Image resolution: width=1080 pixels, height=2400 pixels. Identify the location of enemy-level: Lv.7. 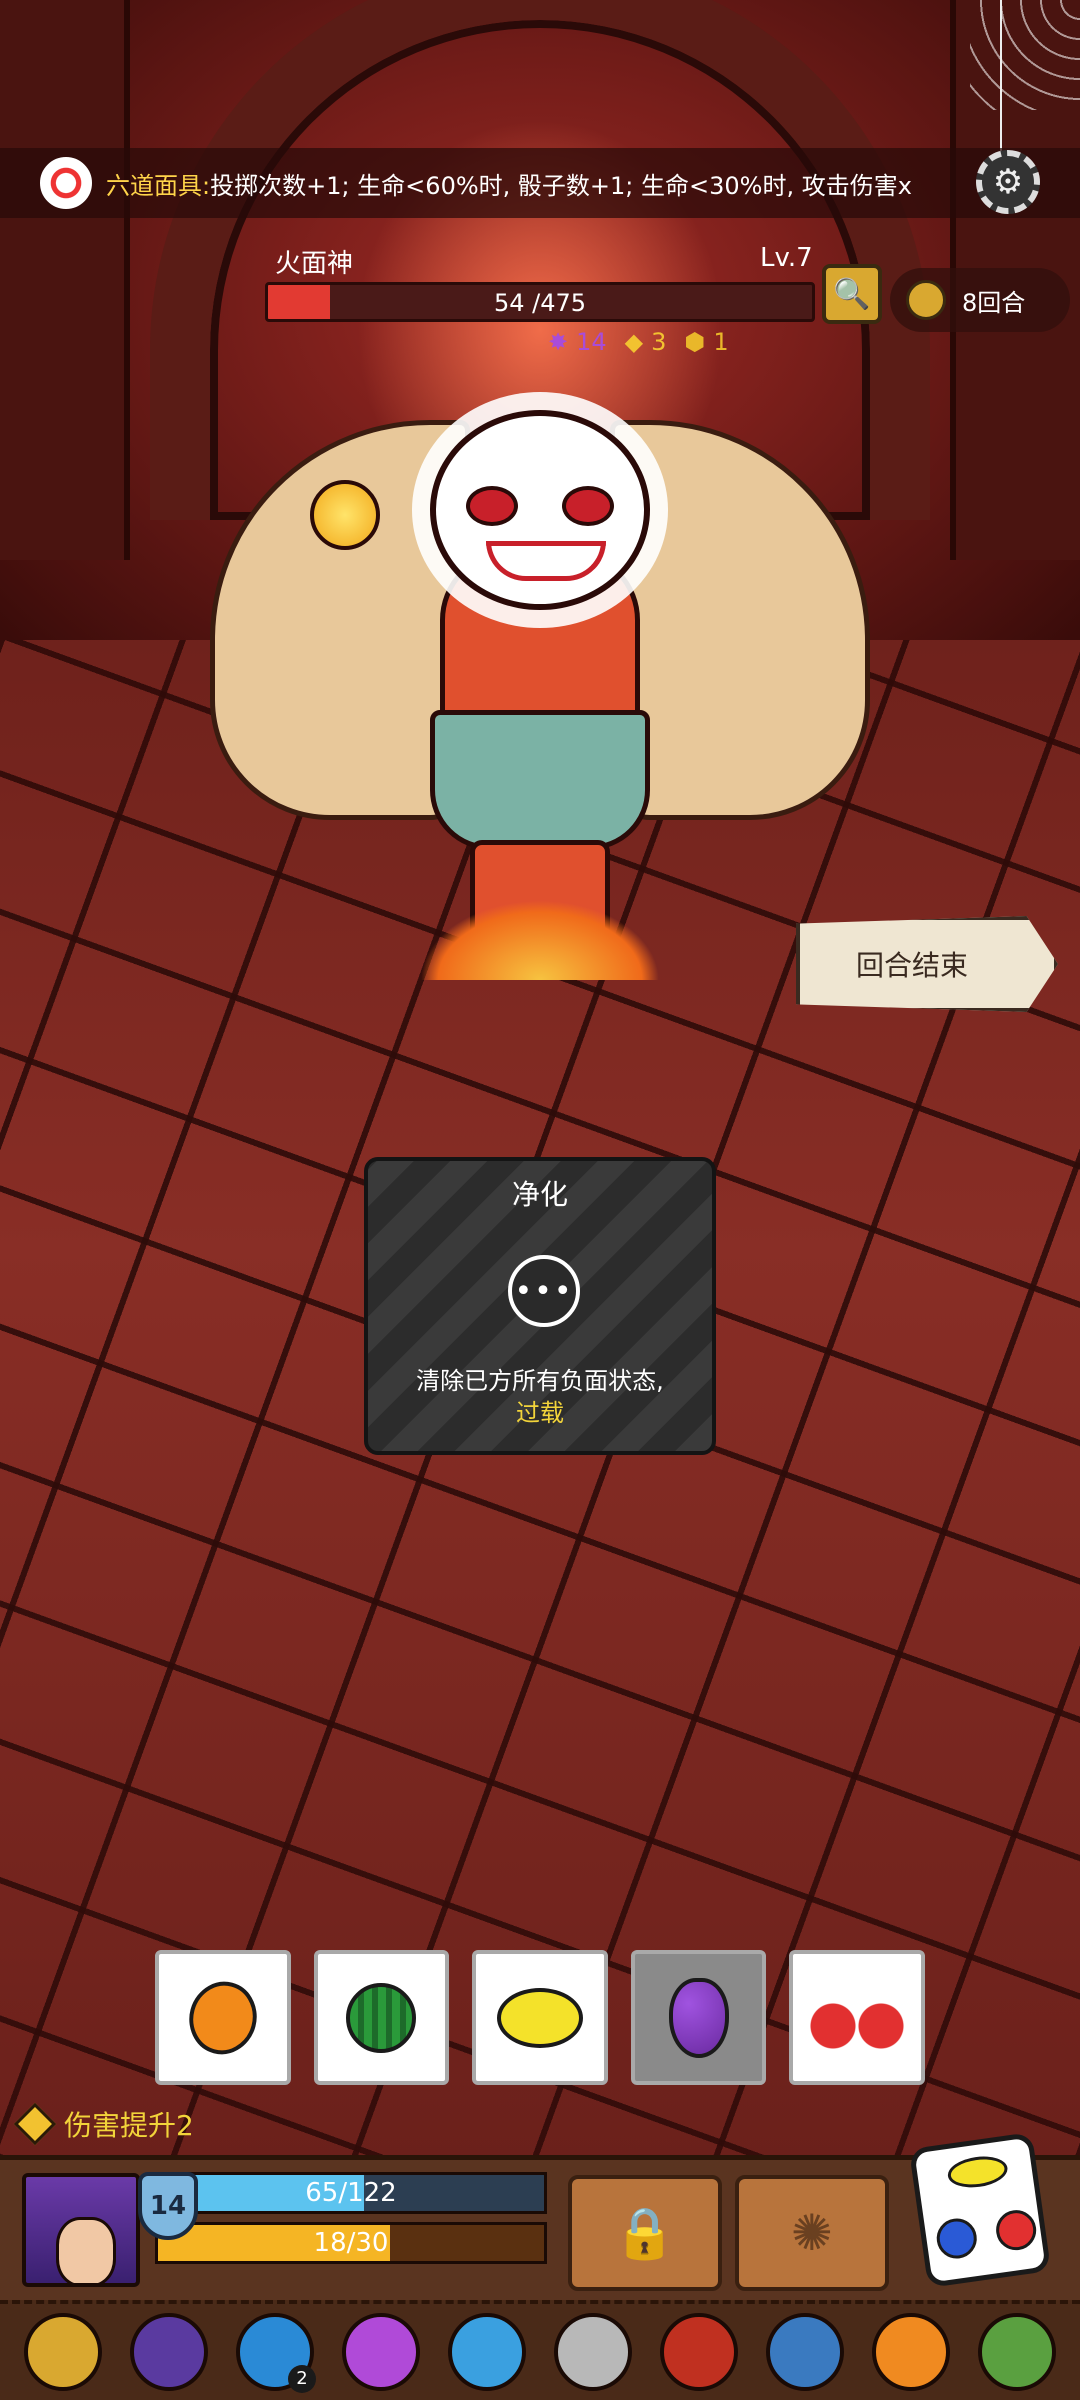
(786, 258).